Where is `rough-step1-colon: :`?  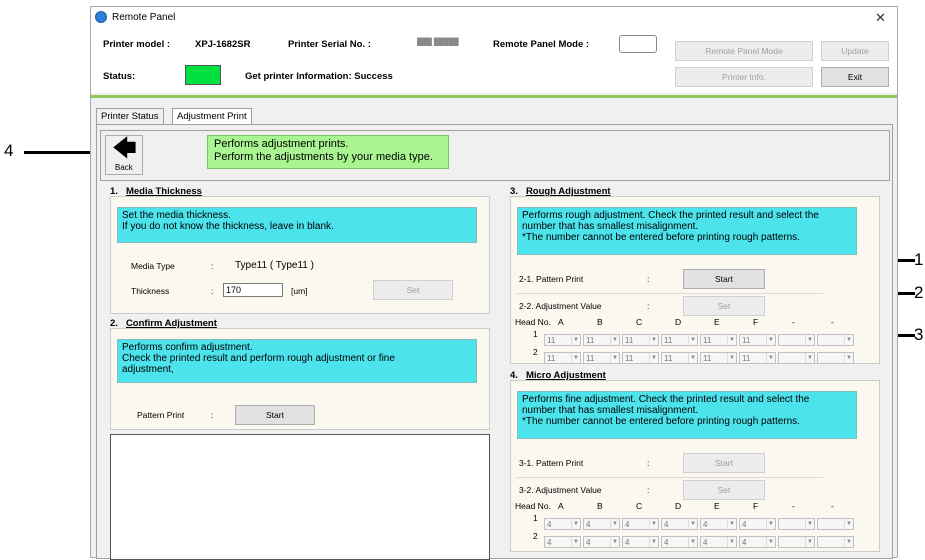 rough-step1-colon: : is located at coordinates (648, 279).